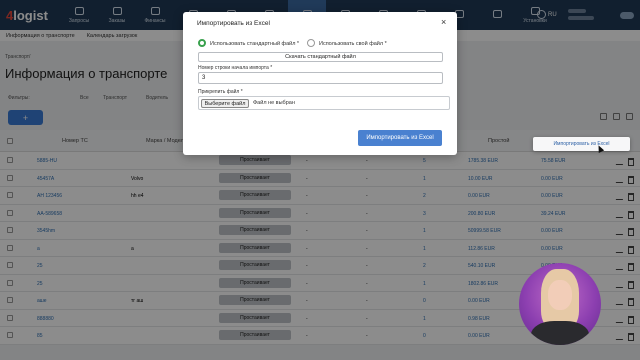 Image resolution: width=640 pixels, height=360 pixels. I want to click on attach-file-label: Прикрепить файл *, so click(220, 92).